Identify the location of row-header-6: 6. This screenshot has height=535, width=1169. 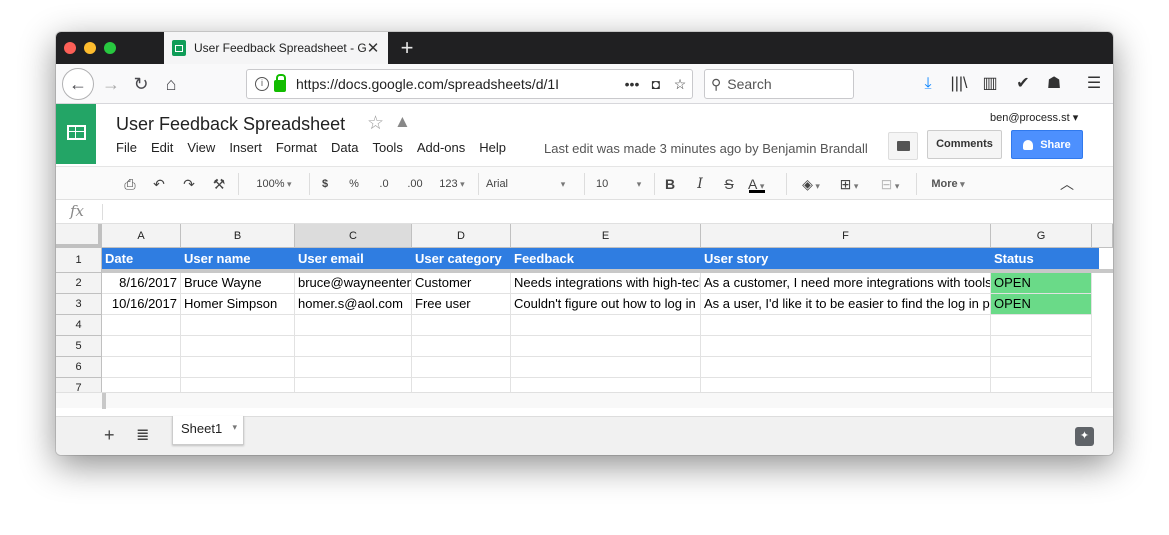
(79, 367).